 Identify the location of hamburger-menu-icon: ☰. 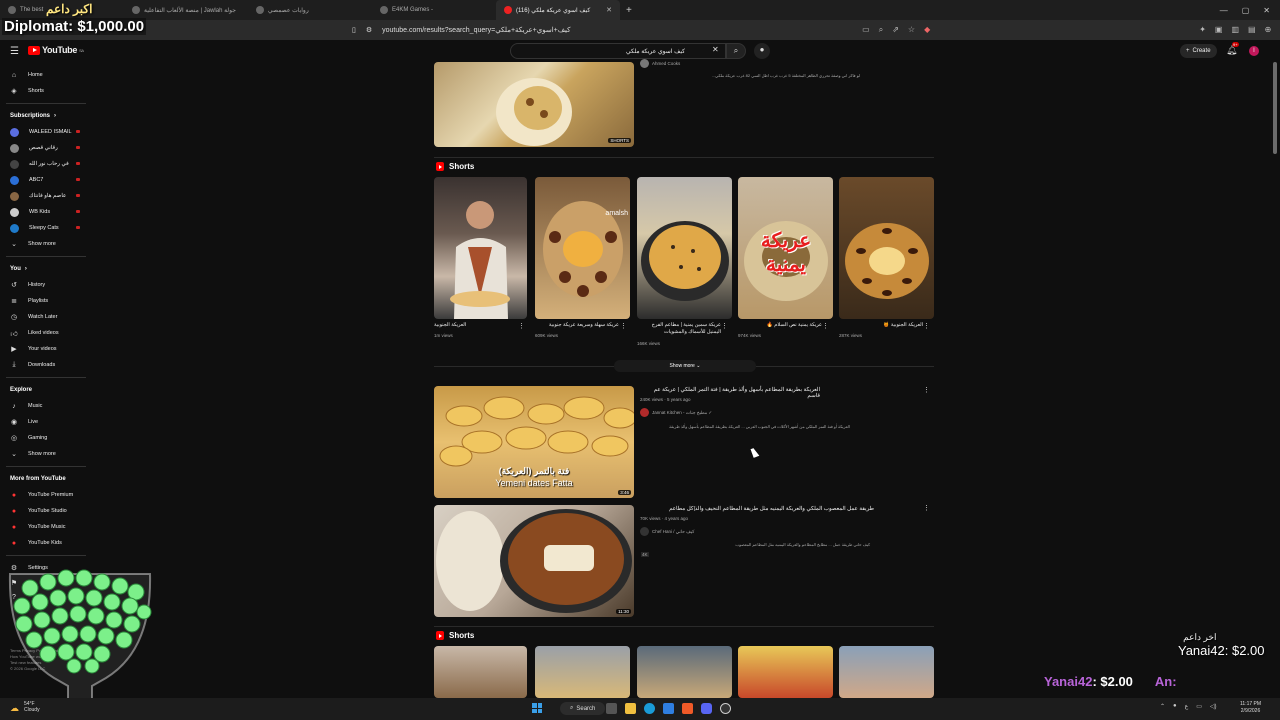
(14, 51).